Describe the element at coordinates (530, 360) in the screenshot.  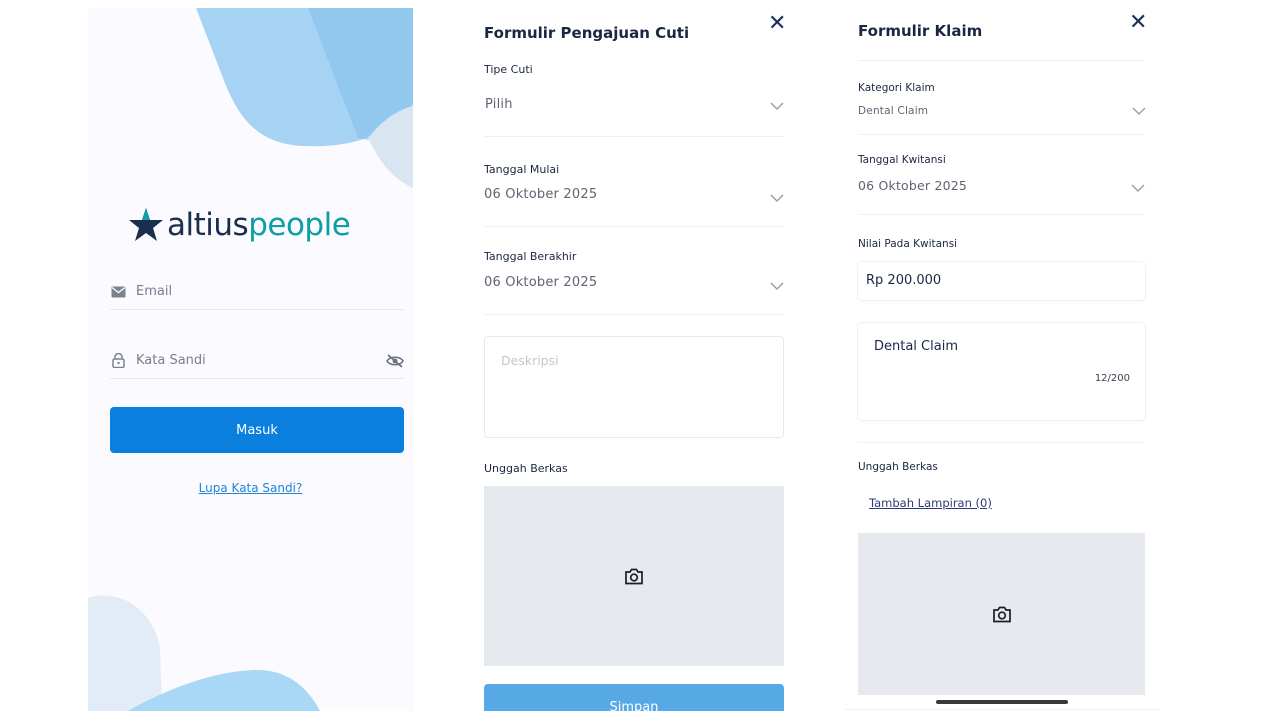
I see `description-placeholder: Deskripsi` at that location.